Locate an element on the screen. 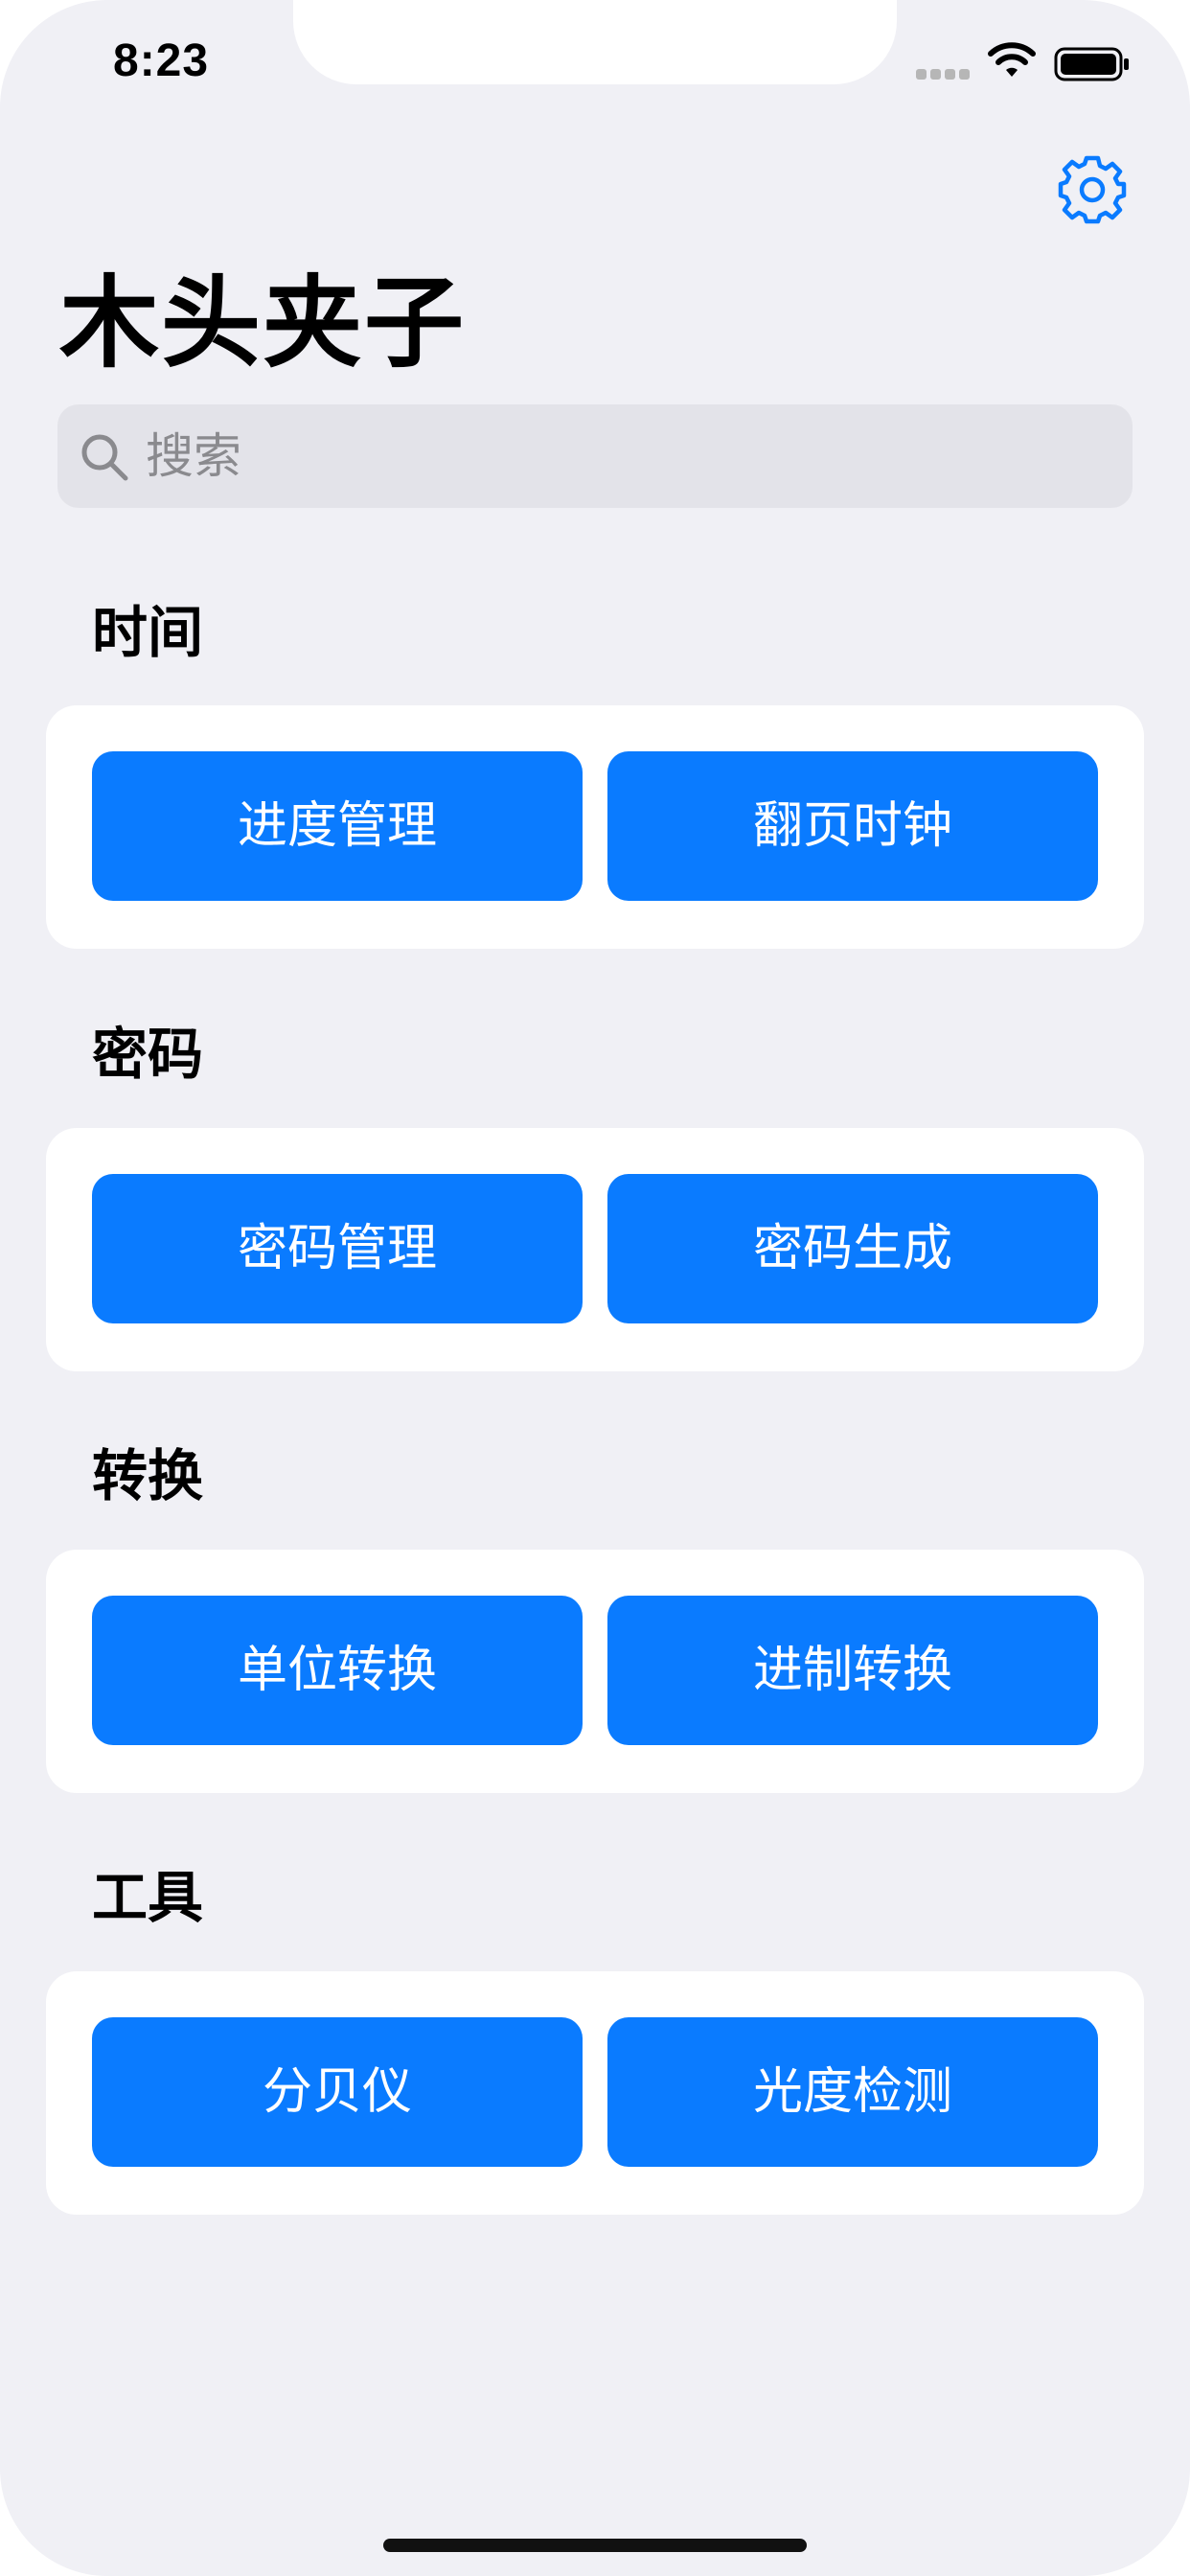  section-card-conversion: 单位转换 进制转换 is located at coordinates (595, 1671).